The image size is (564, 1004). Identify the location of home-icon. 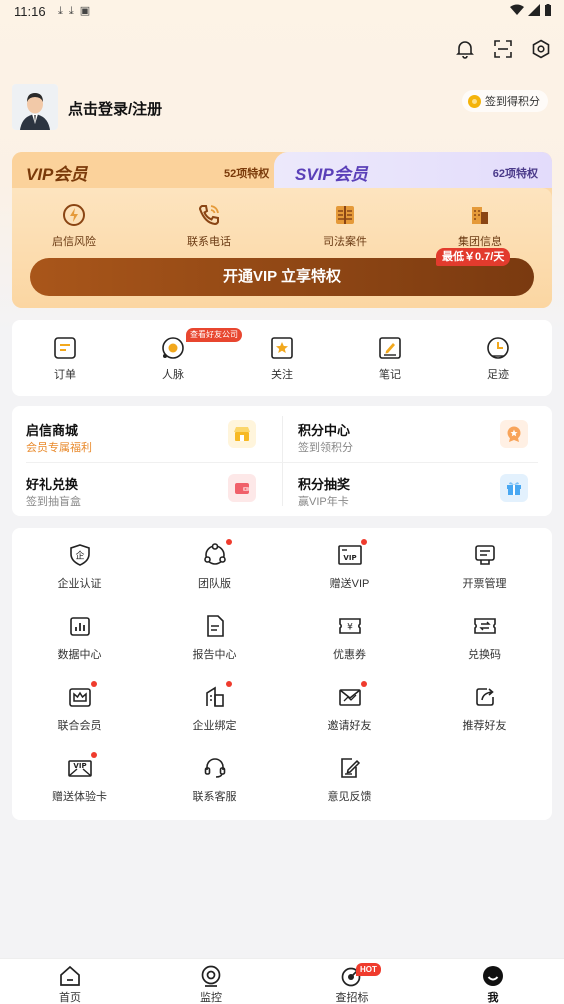
(70, 976).